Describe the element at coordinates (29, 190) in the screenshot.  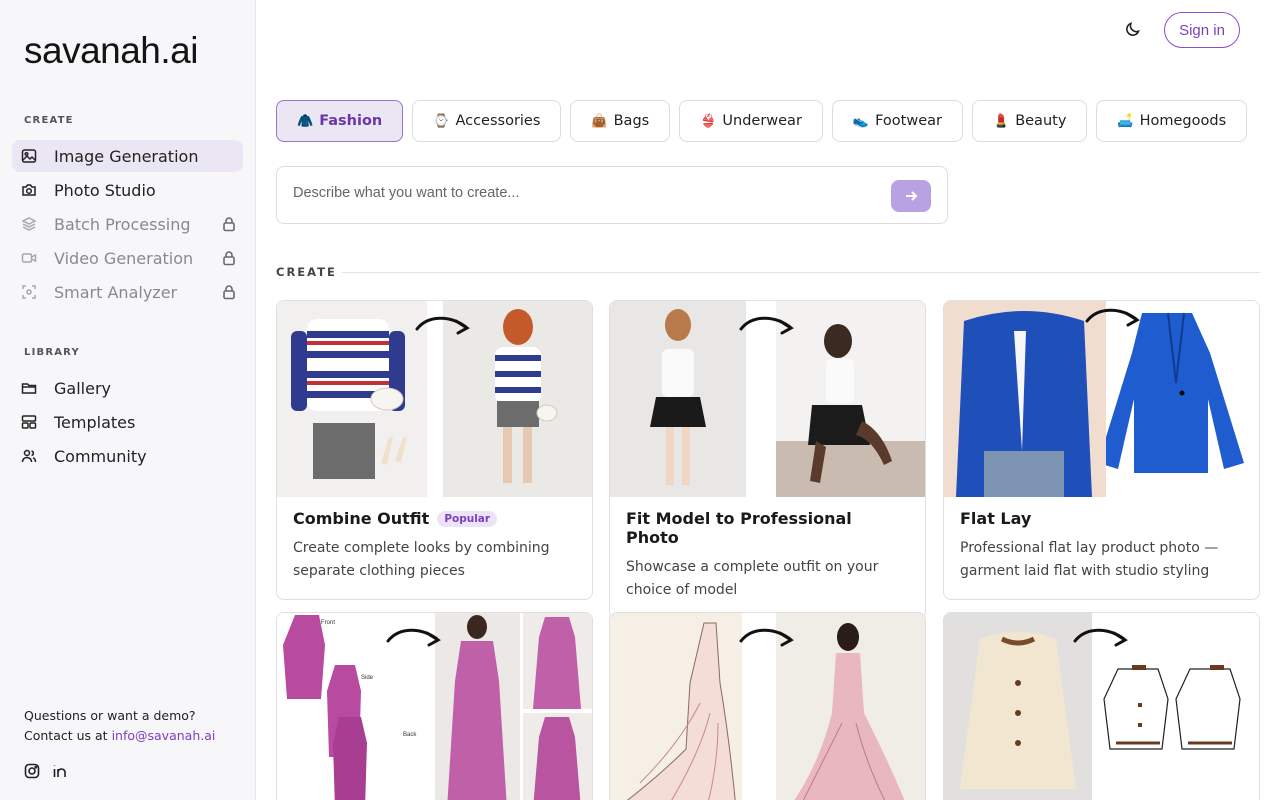
I see `camera-icon` at that location.